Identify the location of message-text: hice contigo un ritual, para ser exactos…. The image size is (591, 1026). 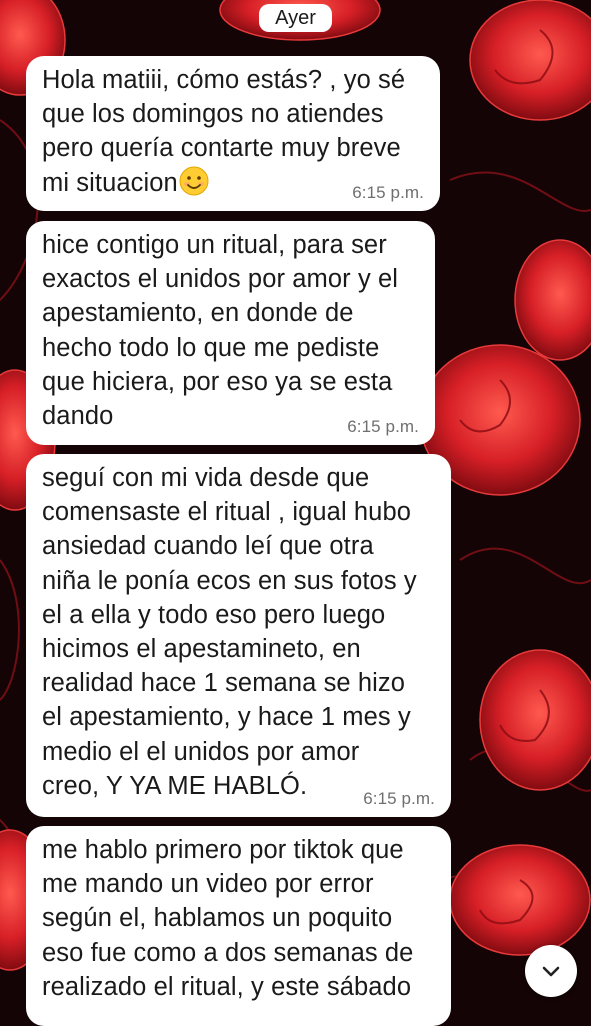
(220, 331).